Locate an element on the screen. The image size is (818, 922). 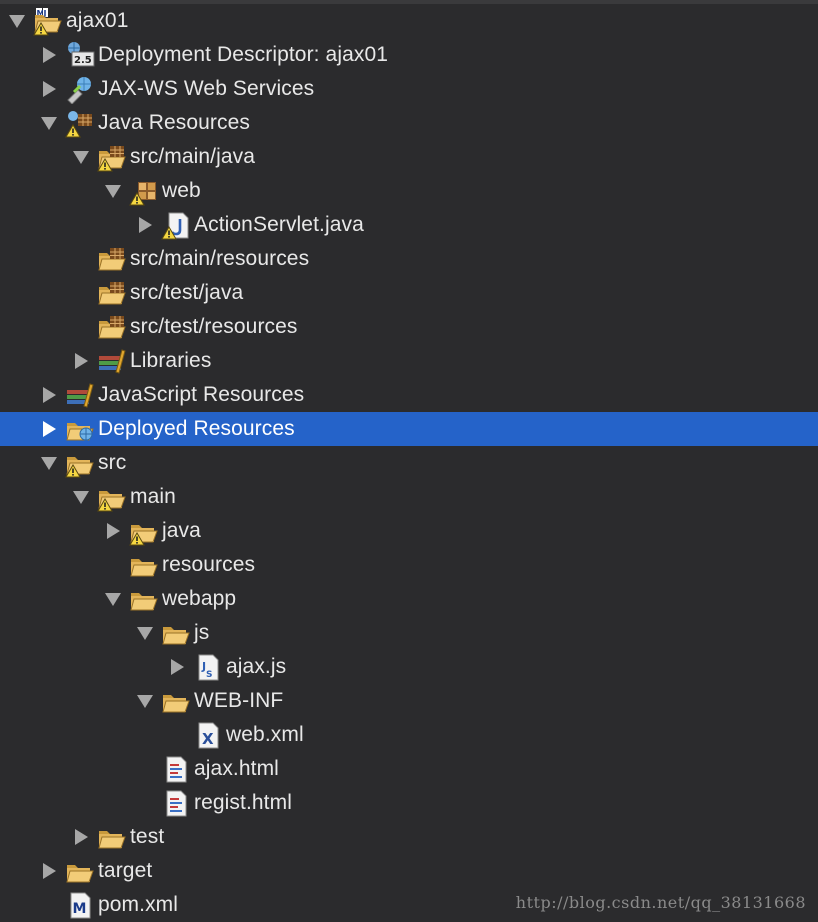
tree-item: webapp is located at coordinates (409, 599).